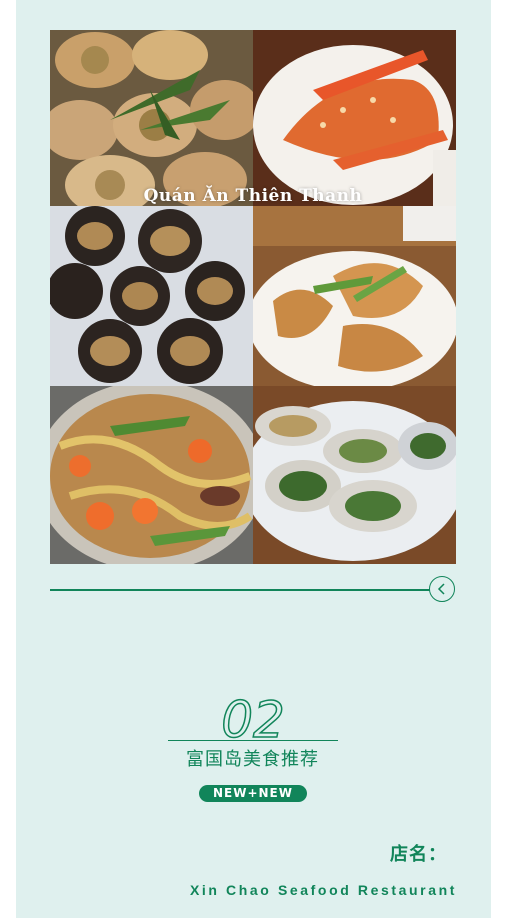 This screenshot has height=918, width=505. What do you see at coordinates (151, 296) in the screenshot?
I see `photo-sea-urchins` at bounding box center [151, 296].